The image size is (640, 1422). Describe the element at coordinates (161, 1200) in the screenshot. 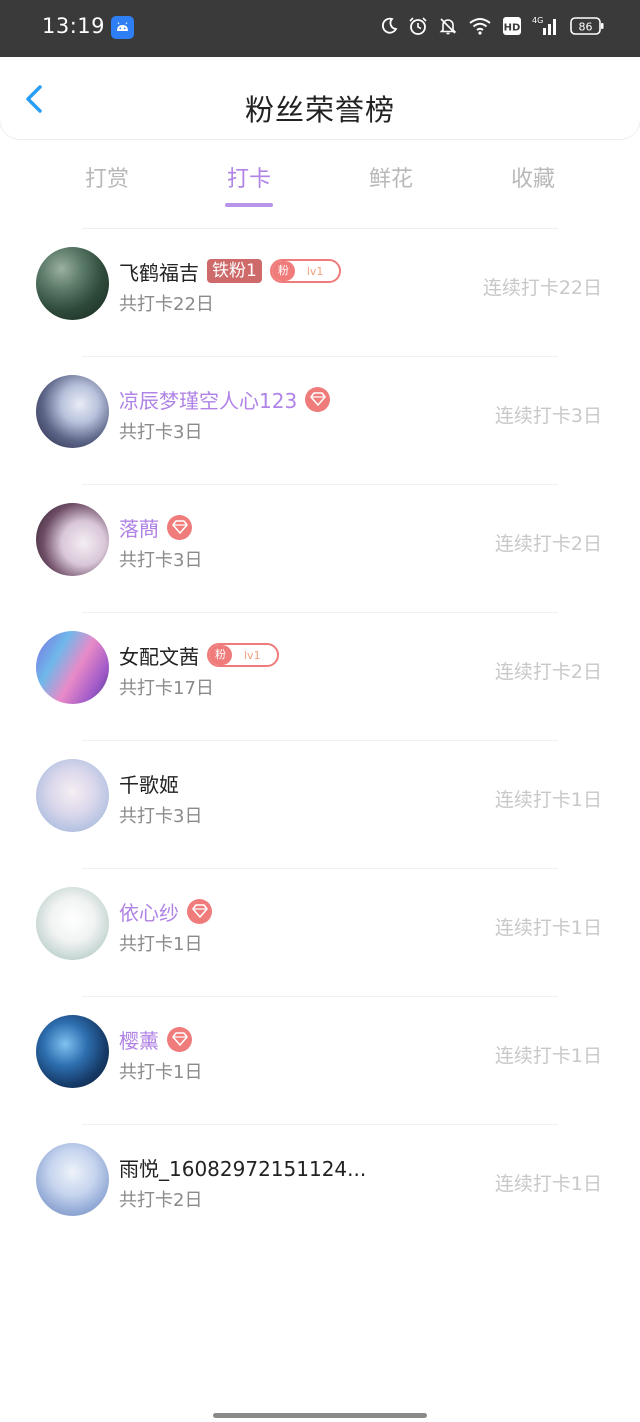

I see `total-checkin: 共打卡2日` at that location.